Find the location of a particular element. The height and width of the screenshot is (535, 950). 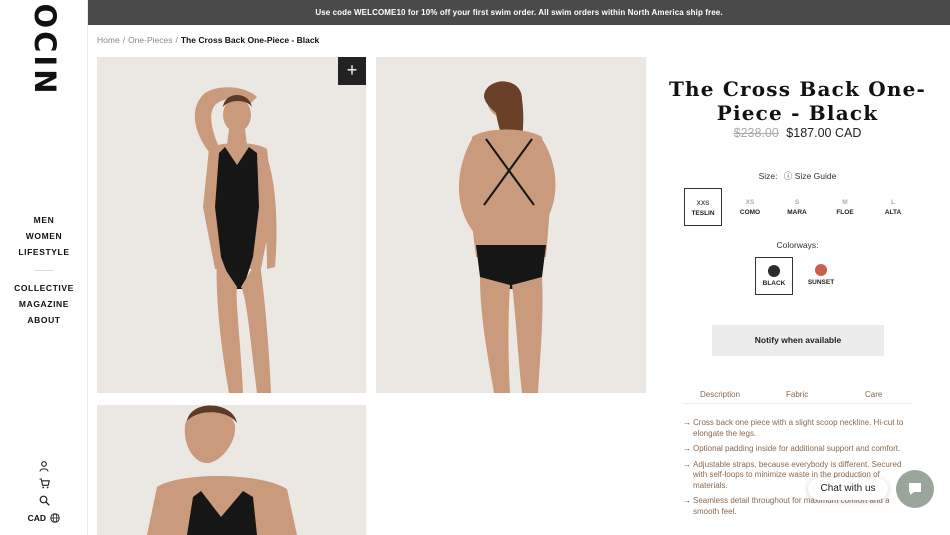

size-option-s: S MARA is located at coordinates (797, 207).